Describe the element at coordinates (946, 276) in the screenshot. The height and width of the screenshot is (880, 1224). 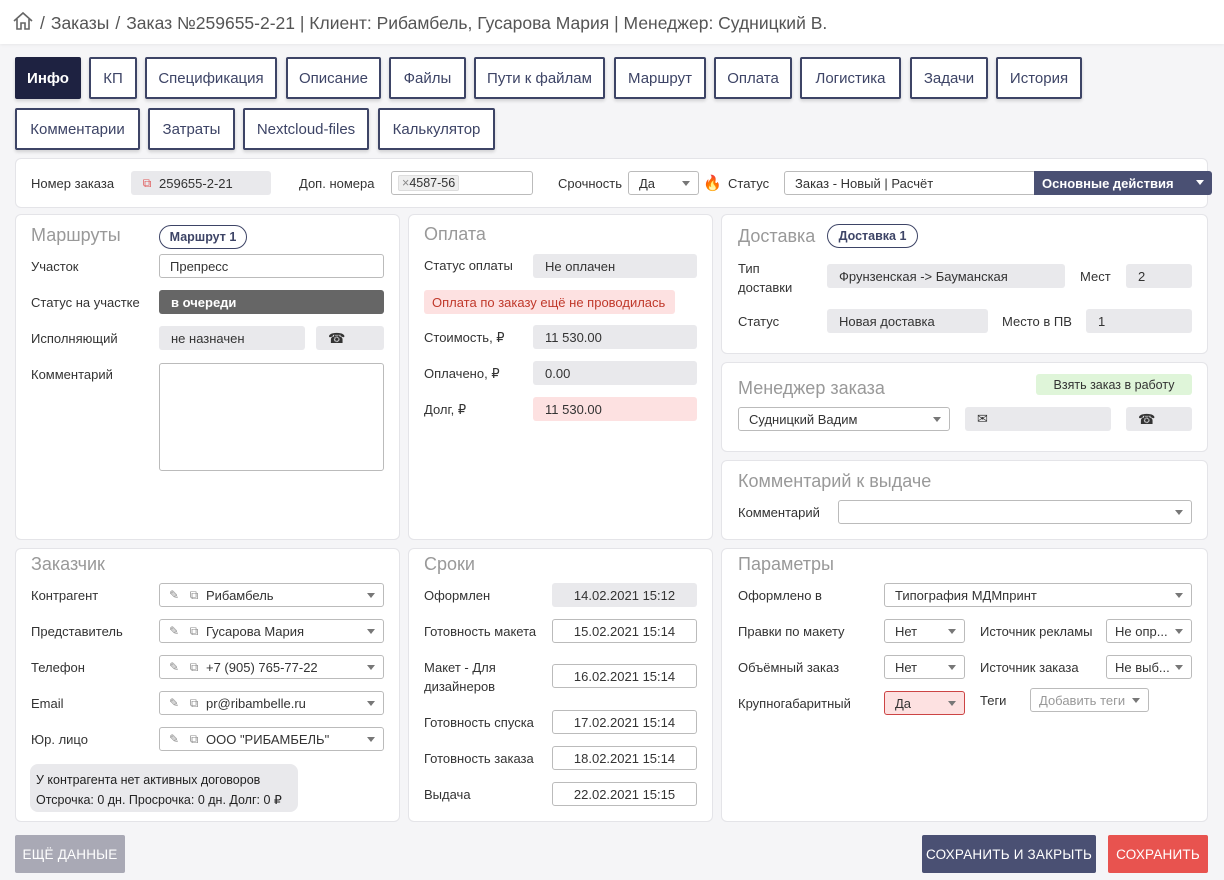
I see `delivery-type-field: Фрунзенская -> Бауманская` at that location.